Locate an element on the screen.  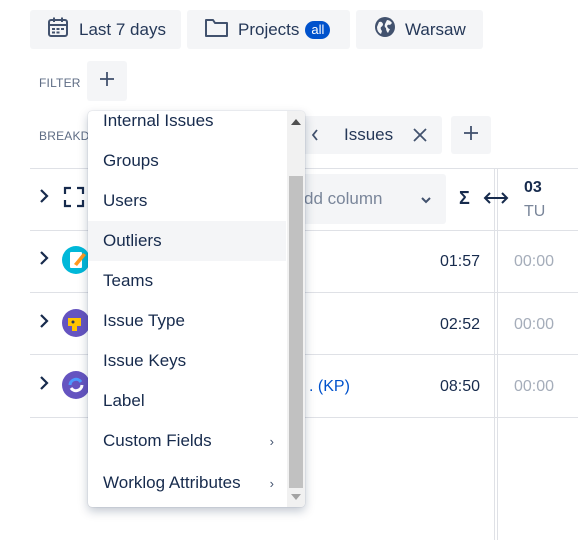
row-link: . (KP) is located at coordinates (329, 387).